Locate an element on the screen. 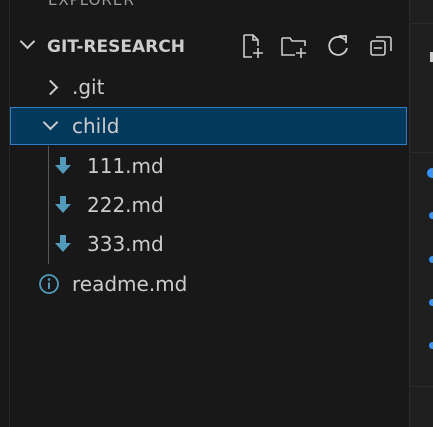 Image resolution: width=433 pixels, height=427 pixels. editor-panel-edge is located at coordinates (421, 213).